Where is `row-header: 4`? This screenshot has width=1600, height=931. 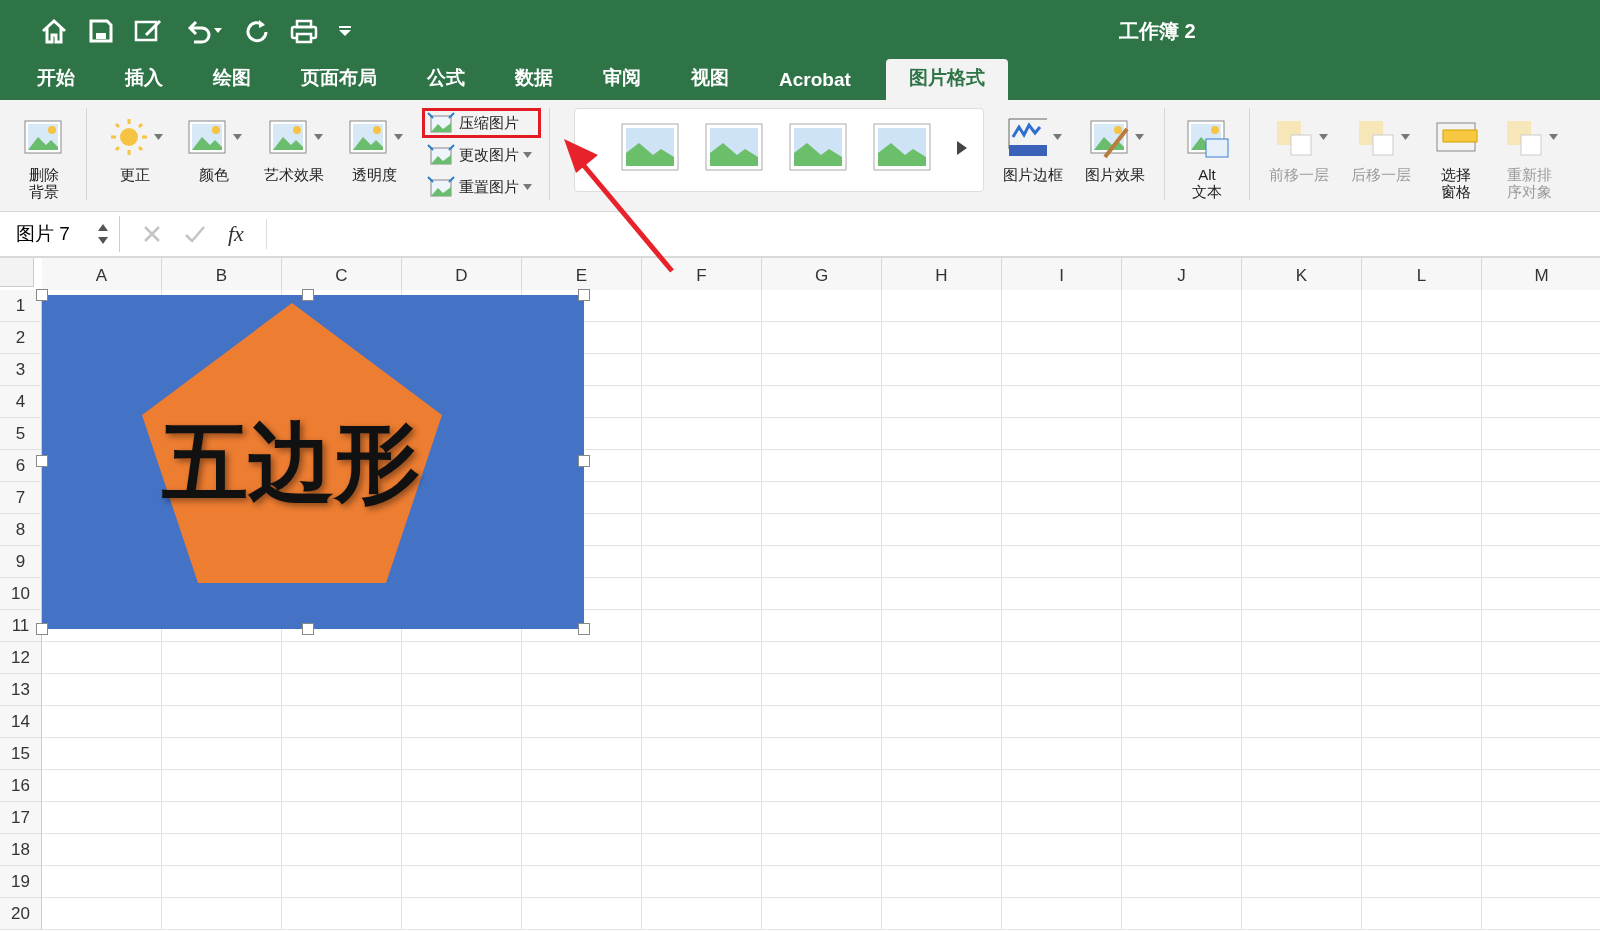 row-header: 4 is located at coordinates (21, 402).